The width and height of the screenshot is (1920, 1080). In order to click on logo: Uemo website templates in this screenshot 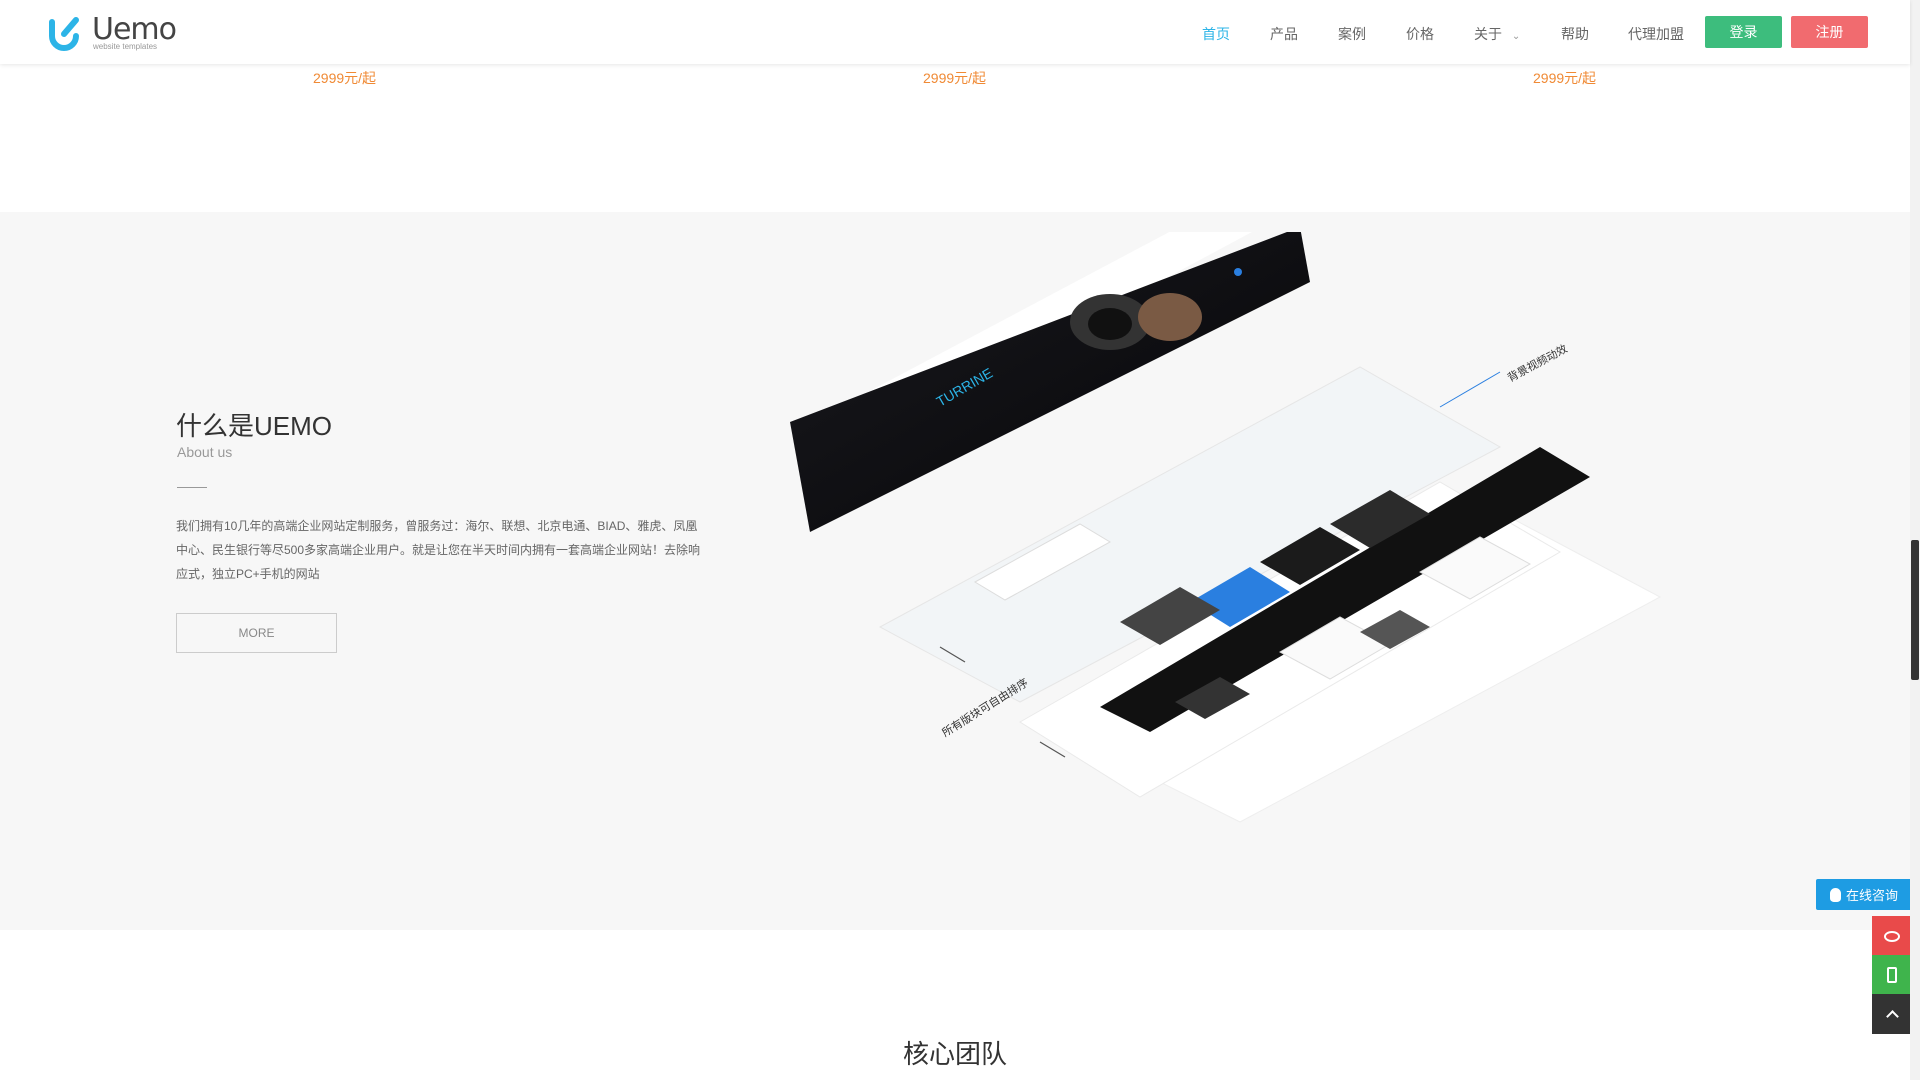, I will do `click(119, 32)`.